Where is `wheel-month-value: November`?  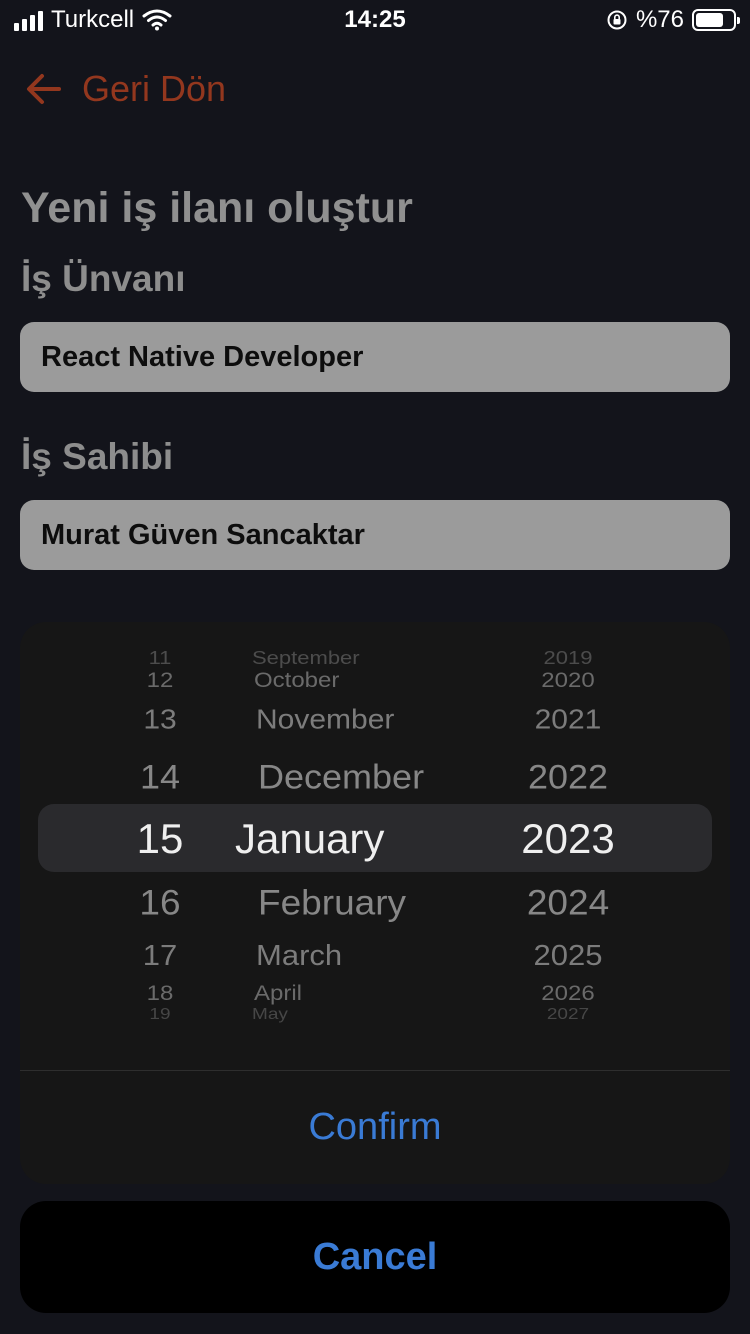
wheel-month-value: November is located at coordinates (325, 719).